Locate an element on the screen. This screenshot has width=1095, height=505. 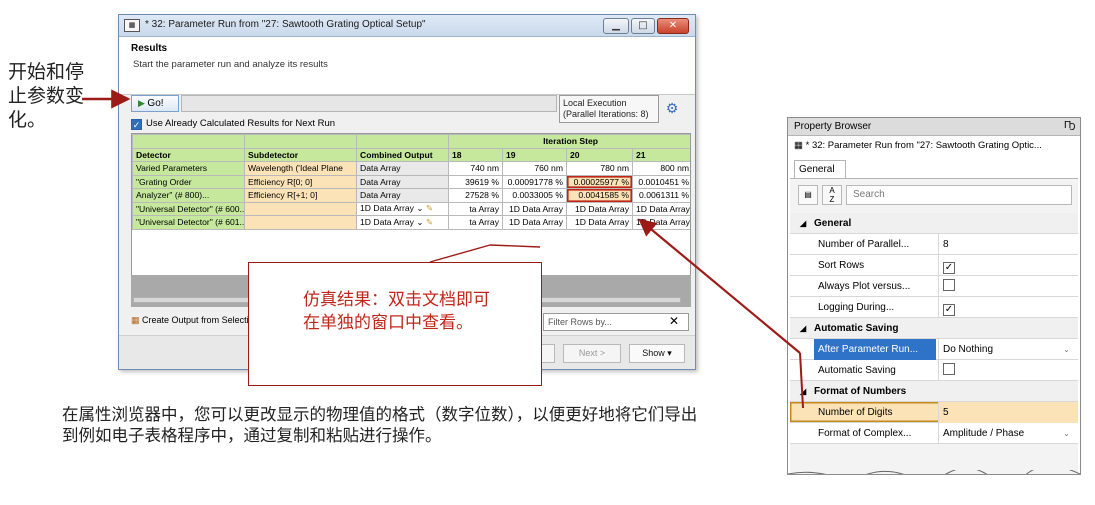
arrow-connector is located at coordinates (801, 380).